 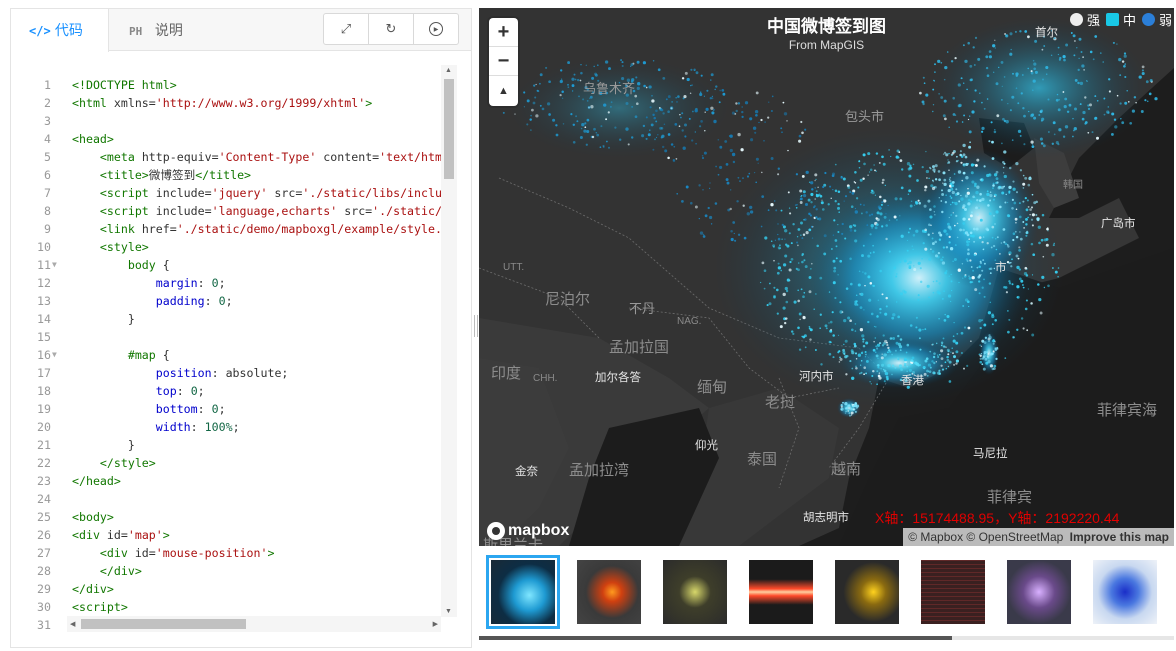 I want to click on code-text: </div>, so click(x=93, y=589).